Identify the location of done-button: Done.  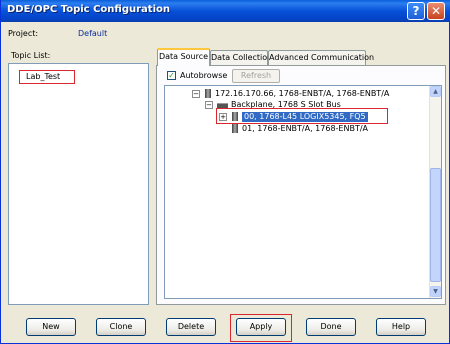
(331, 327).